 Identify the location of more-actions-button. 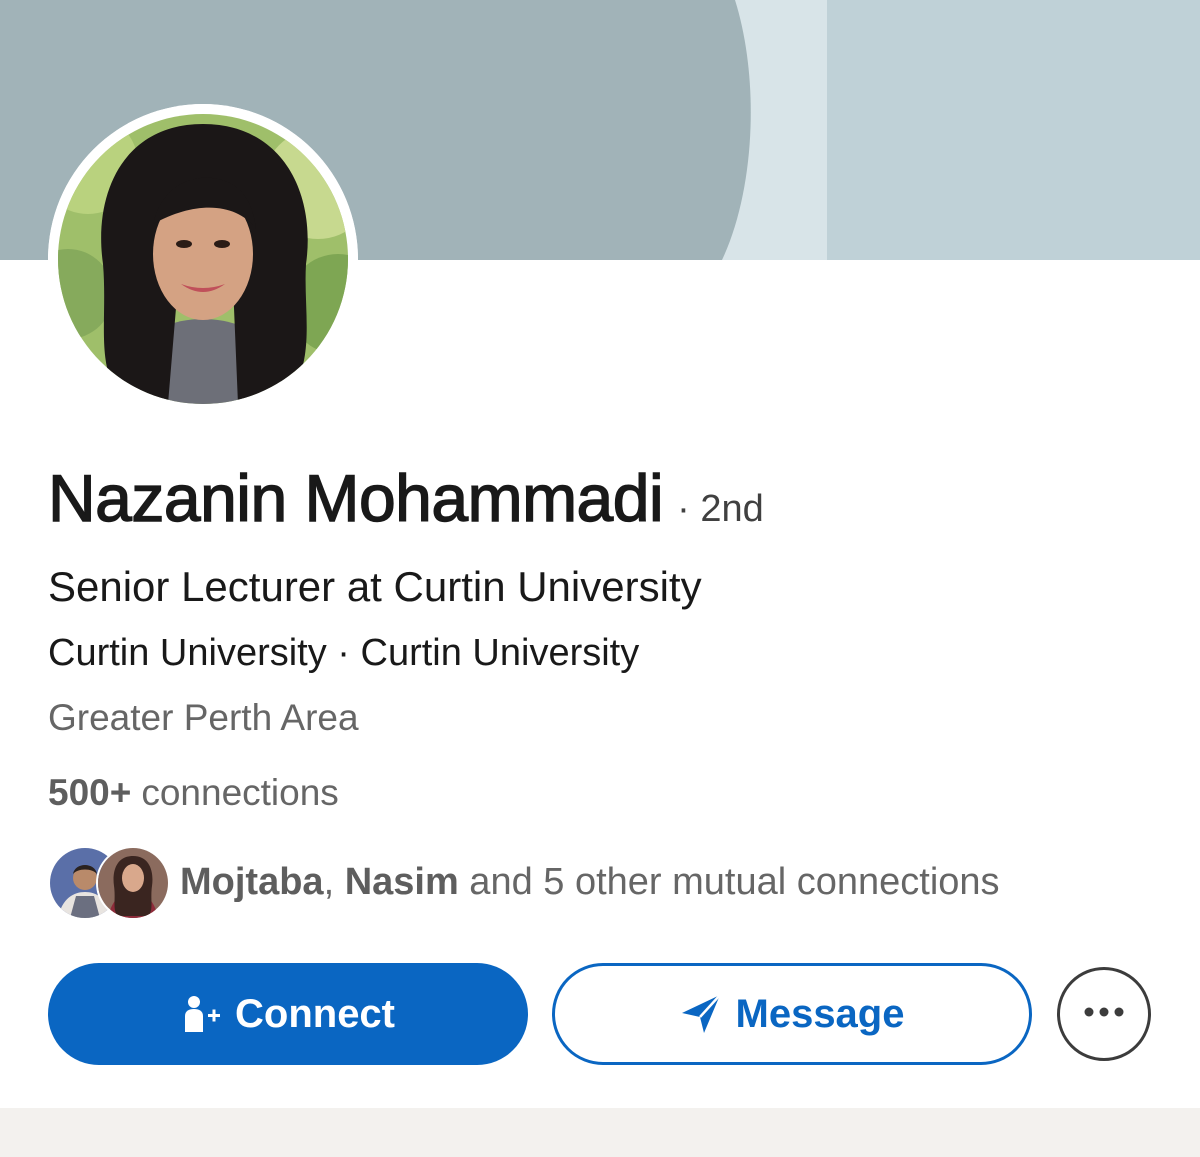
(1104, 1014).